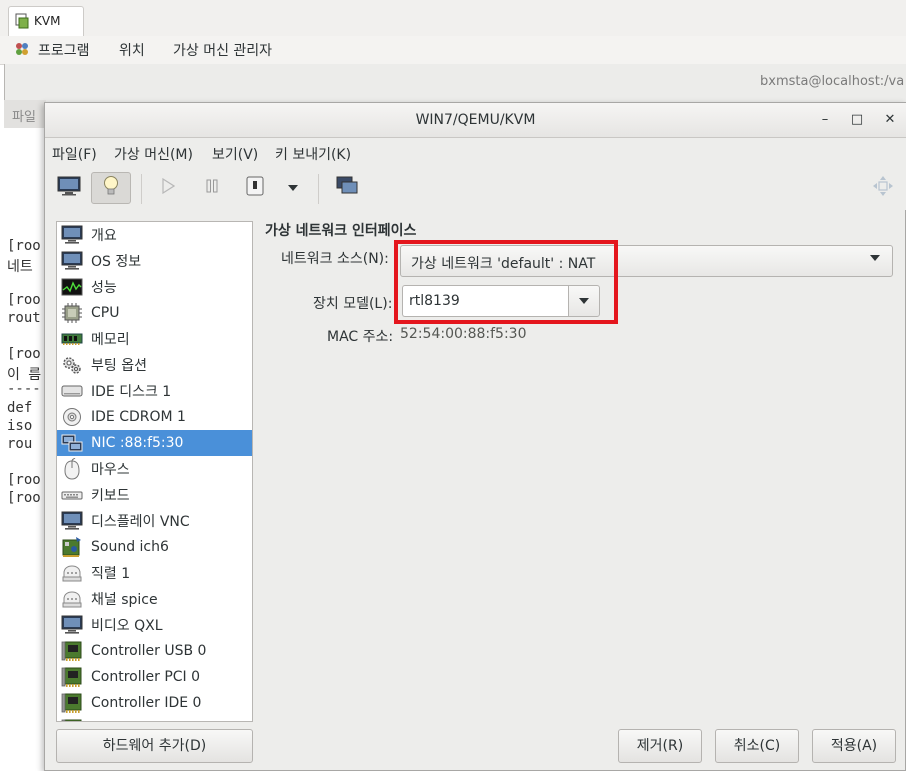 The height and width of the screenshot is (771, 906). What do you see at coordinates (154, 261) in the screenshot?
I see `hardware-list-item: OS 정보` at bounding box center [154, 261].